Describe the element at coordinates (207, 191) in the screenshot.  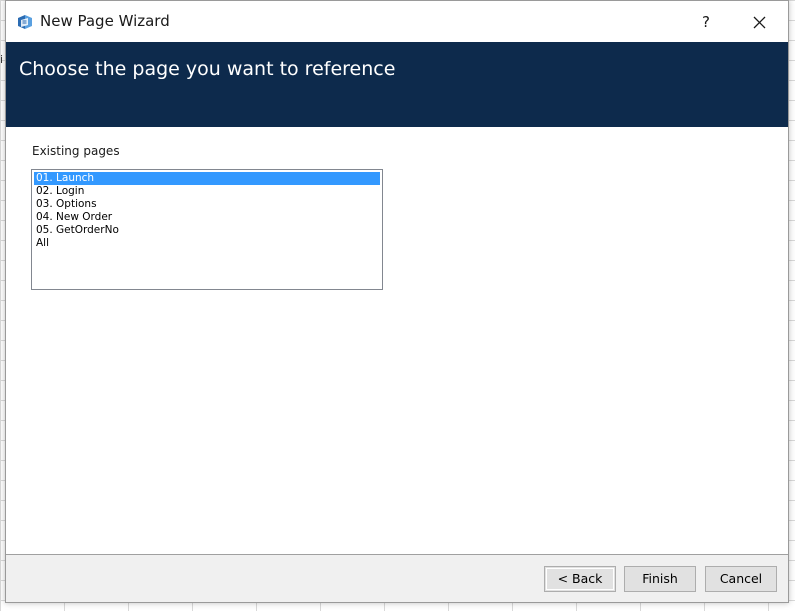
I see `list-item: 02. Login` at that location.